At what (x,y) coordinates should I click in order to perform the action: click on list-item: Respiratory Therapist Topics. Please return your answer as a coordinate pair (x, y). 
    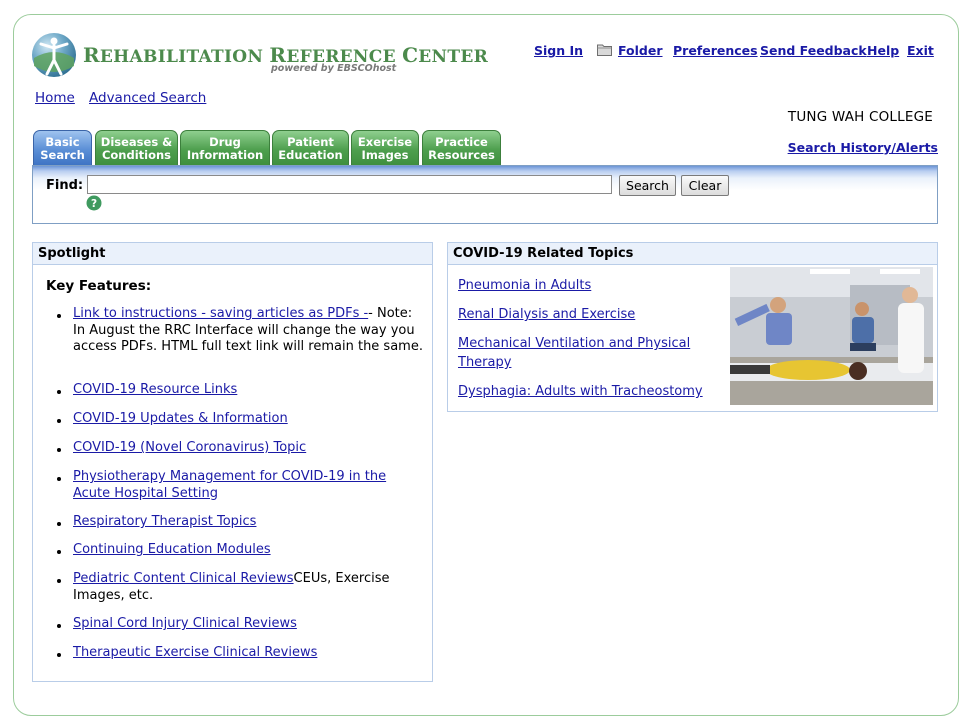
    Looking at the image, I should click on (248, 522).